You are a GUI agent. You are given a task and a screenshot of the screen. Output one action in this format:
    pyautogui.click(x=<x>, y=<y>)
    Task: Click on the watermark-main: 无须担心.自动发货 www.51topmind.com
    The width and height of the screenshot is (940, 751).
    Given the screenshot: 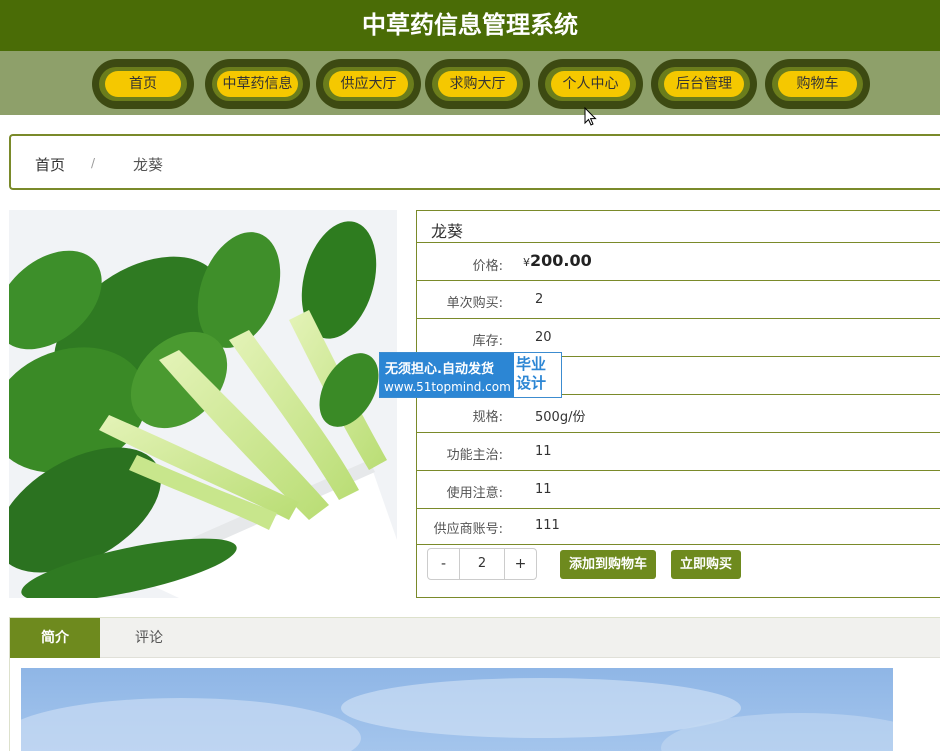 What is the action you would take?
    pyautogui.click(x=447, y=375)
    